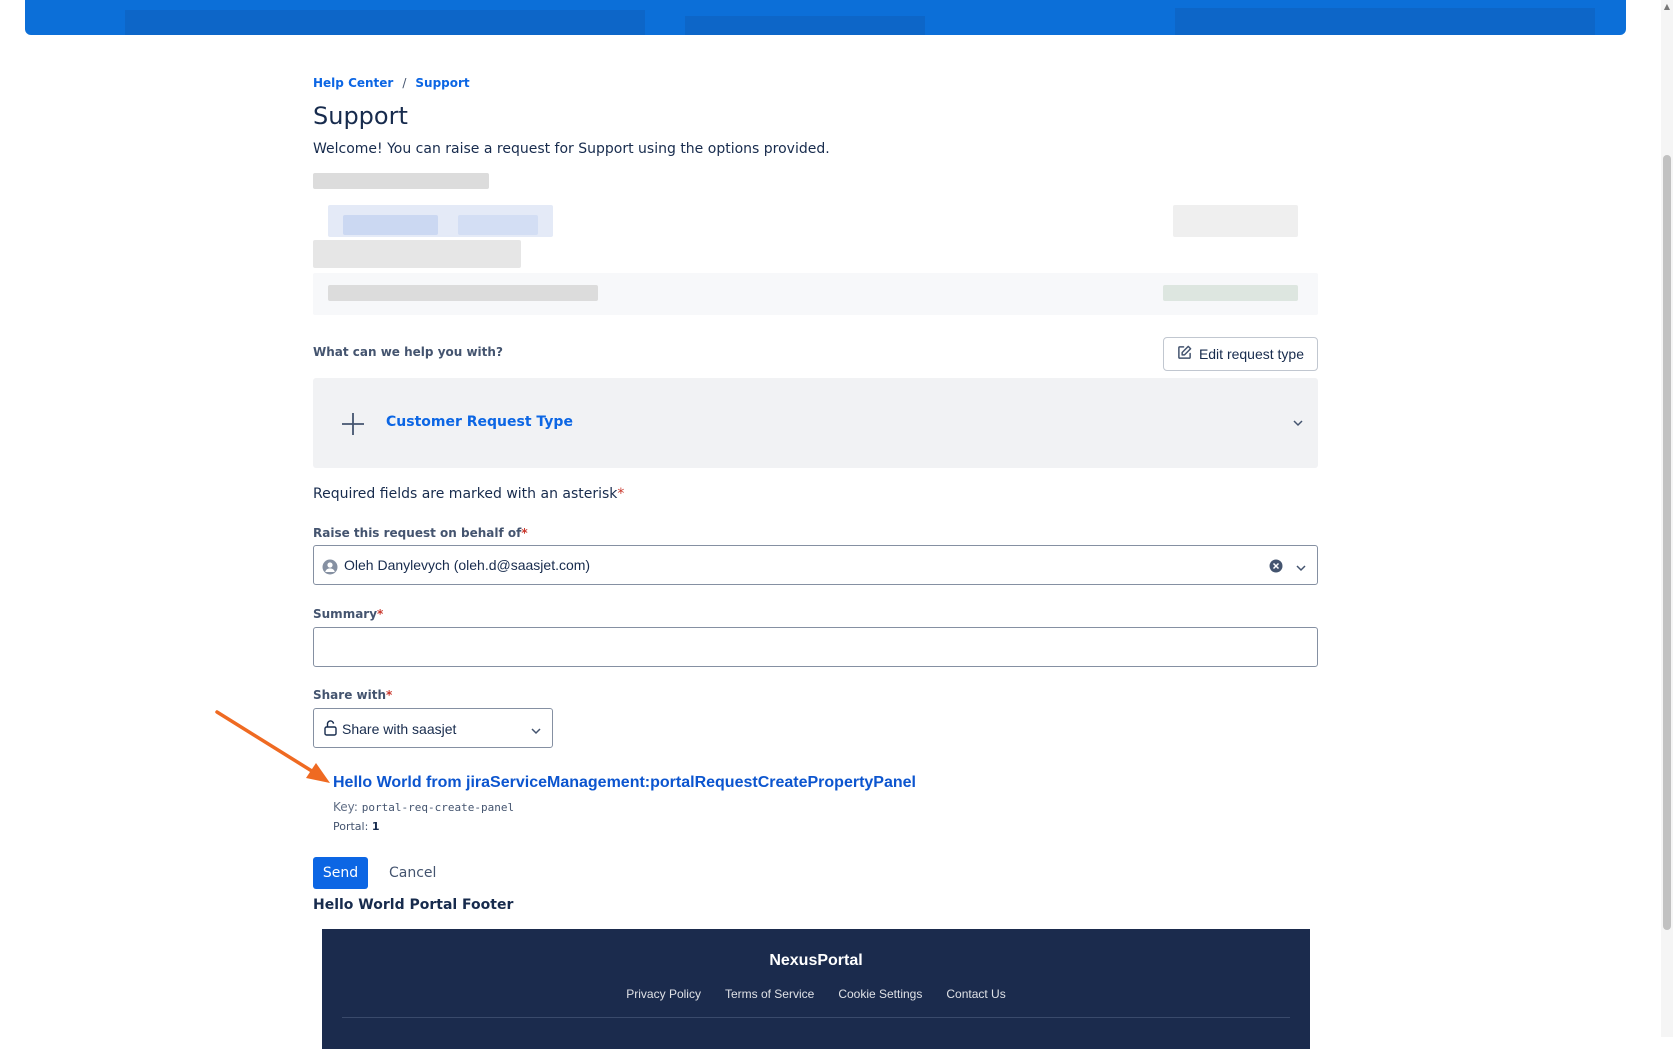 This screenshot has height=1049, width=1673. What do you see at coordinates (438, 807) in the screenshot?
I see `panel-key-value: portal-req-create-panel` at bounding box center [438, 807].